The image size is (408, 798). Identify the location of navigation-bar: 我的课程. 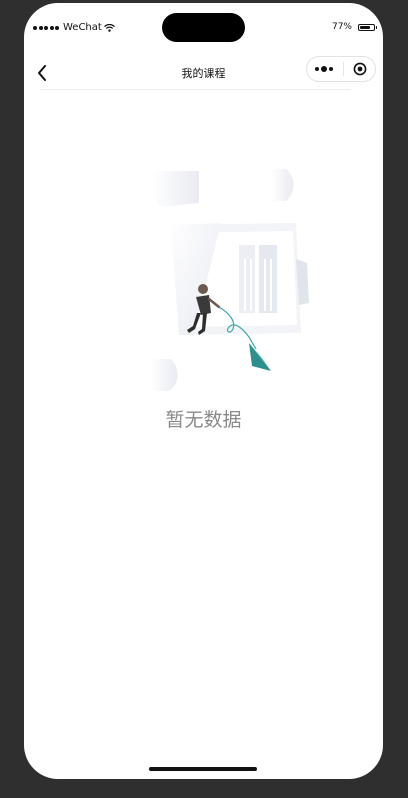
(203, 72).